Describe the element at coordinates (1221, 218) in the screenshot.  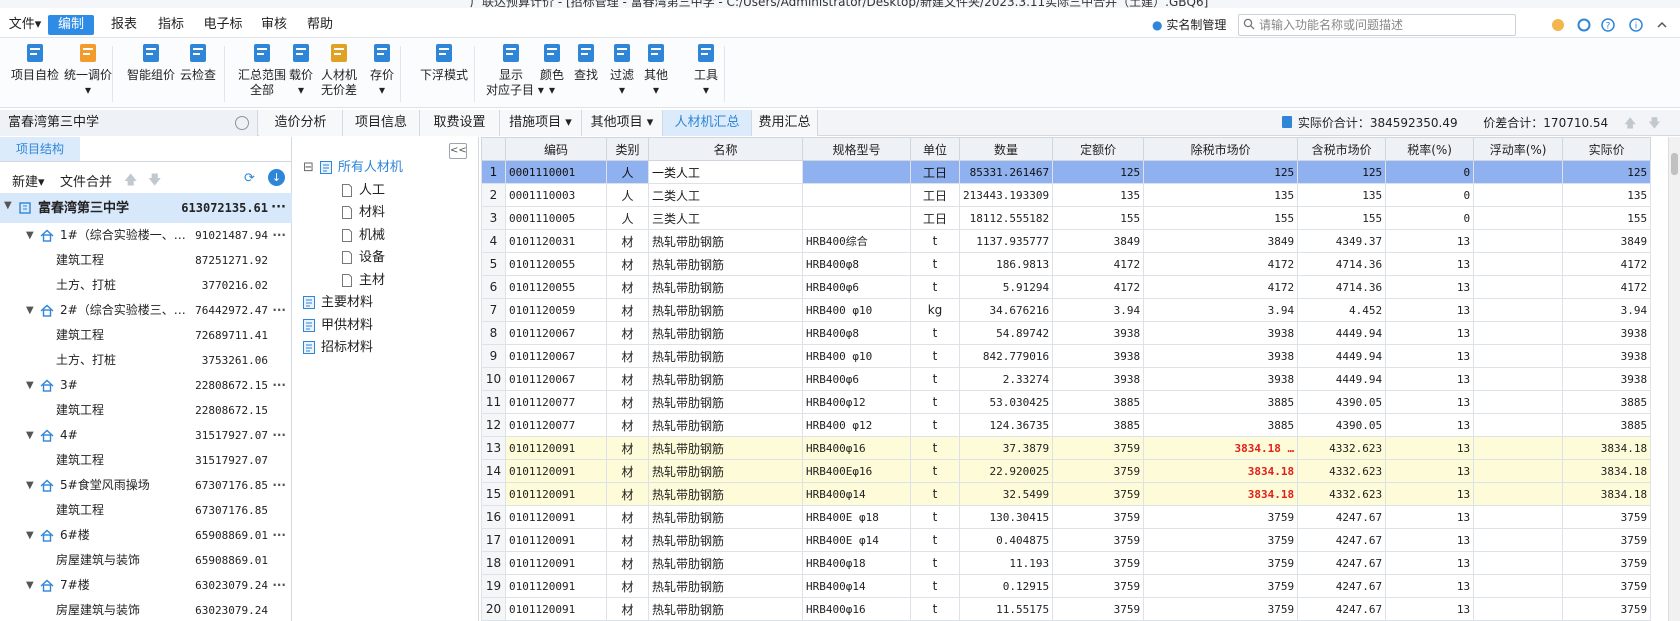
I see `table-cell-extax: 155` at that location.